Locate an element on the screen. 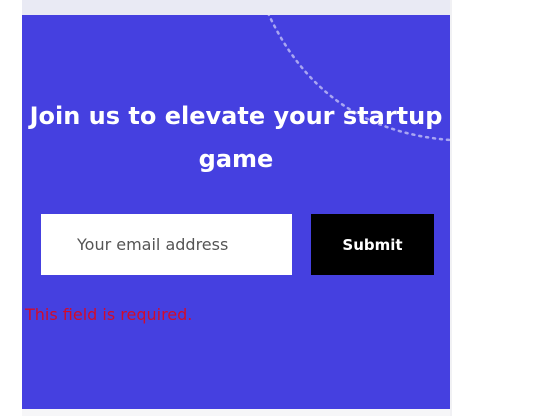  email-error-message: This field is required. is located at coordinates (109, 314).